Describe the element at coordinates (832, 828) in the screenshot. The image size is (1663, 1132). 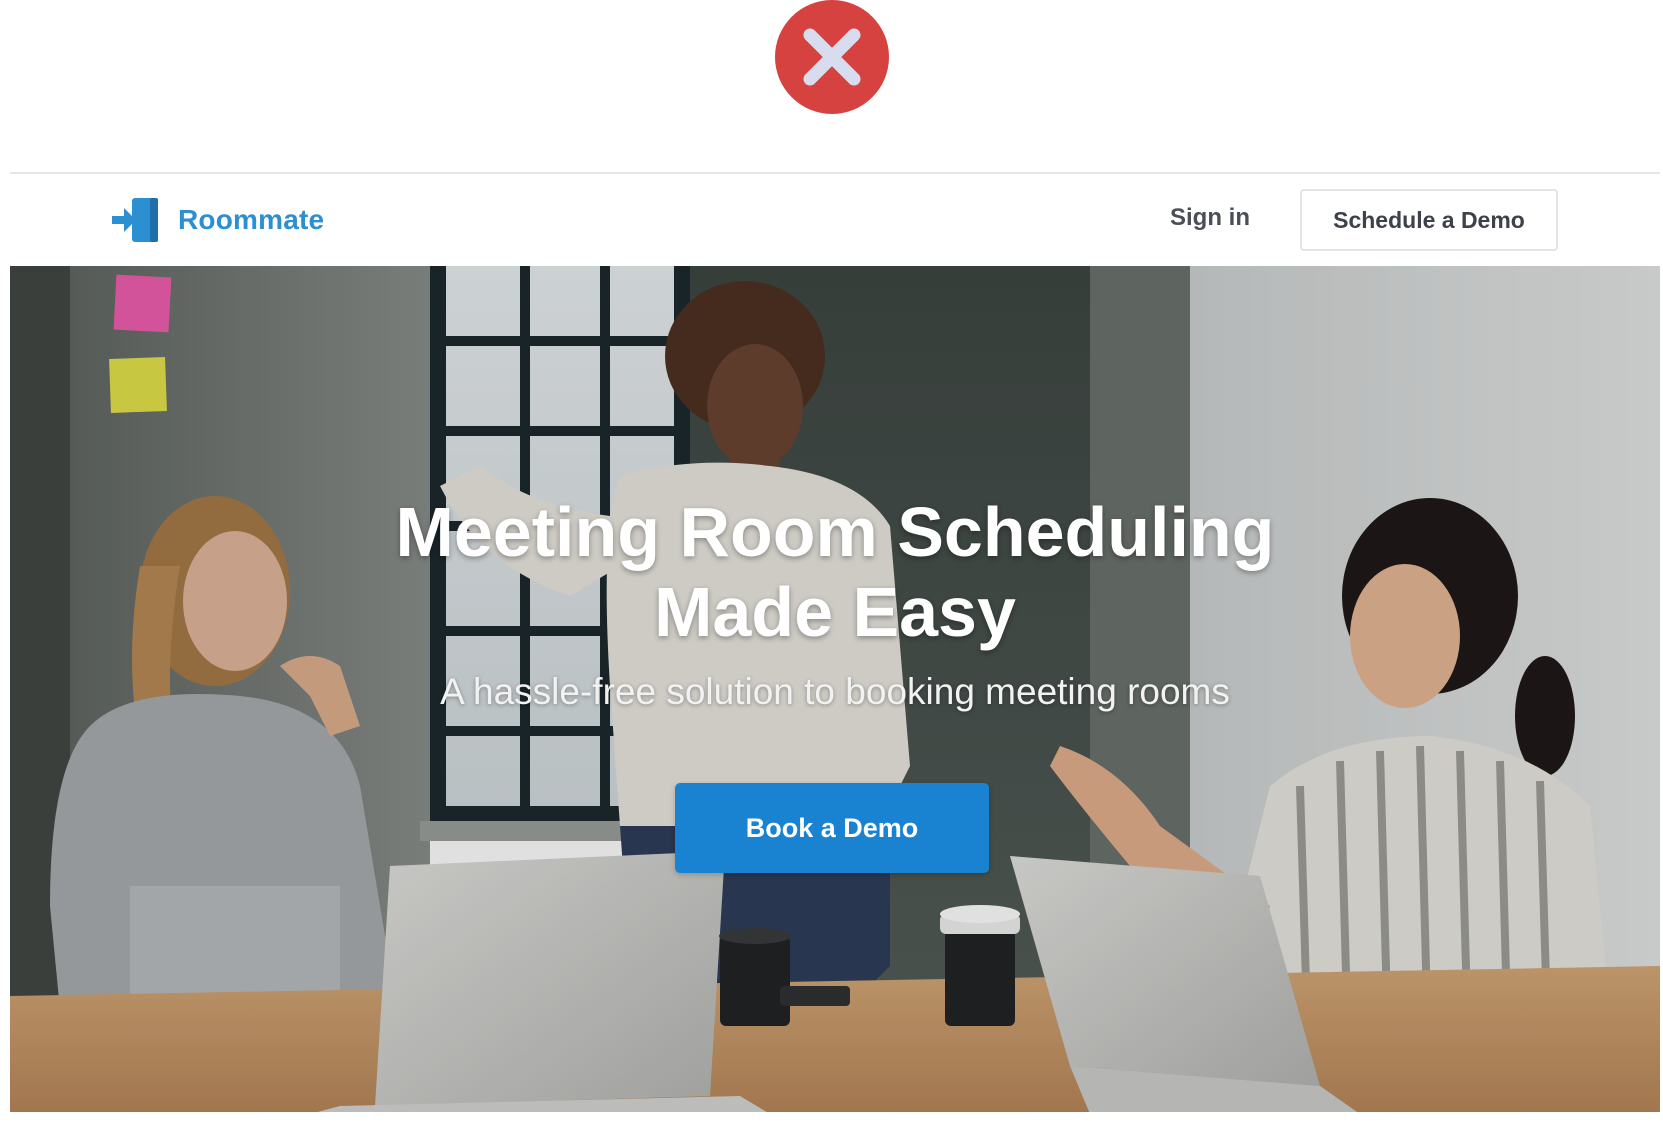
I see `book-demo-button: Book a Demo` at that location.